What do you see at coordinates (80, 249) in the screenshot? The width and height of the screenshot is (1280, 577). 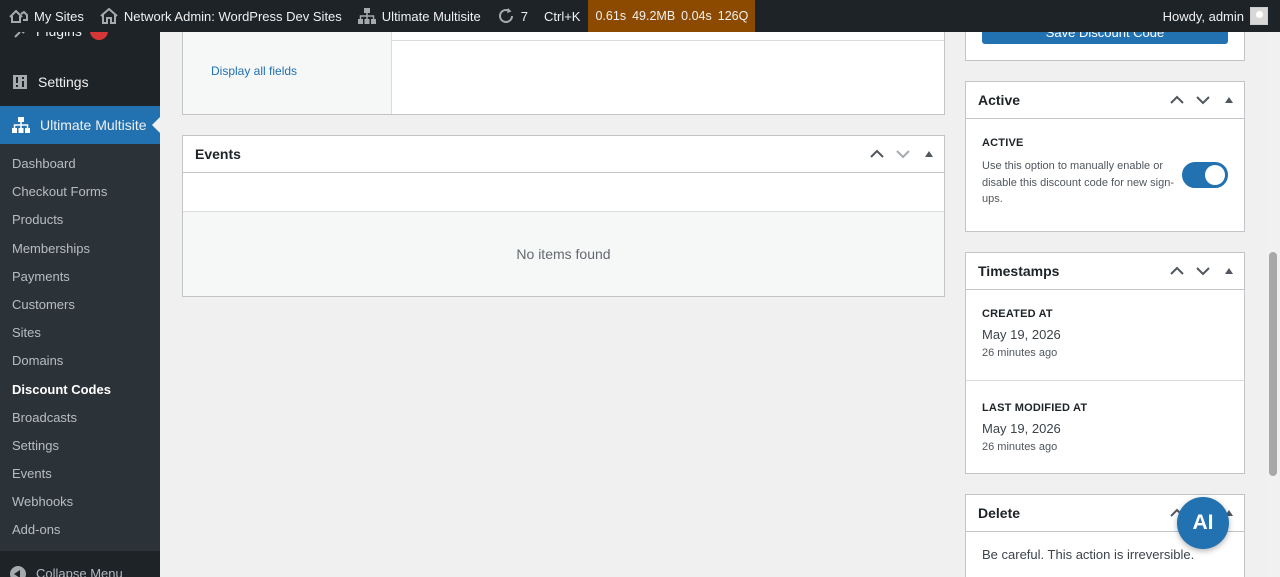 I see `submenu-memberships: Memberships` at bounding box center [80, 249].